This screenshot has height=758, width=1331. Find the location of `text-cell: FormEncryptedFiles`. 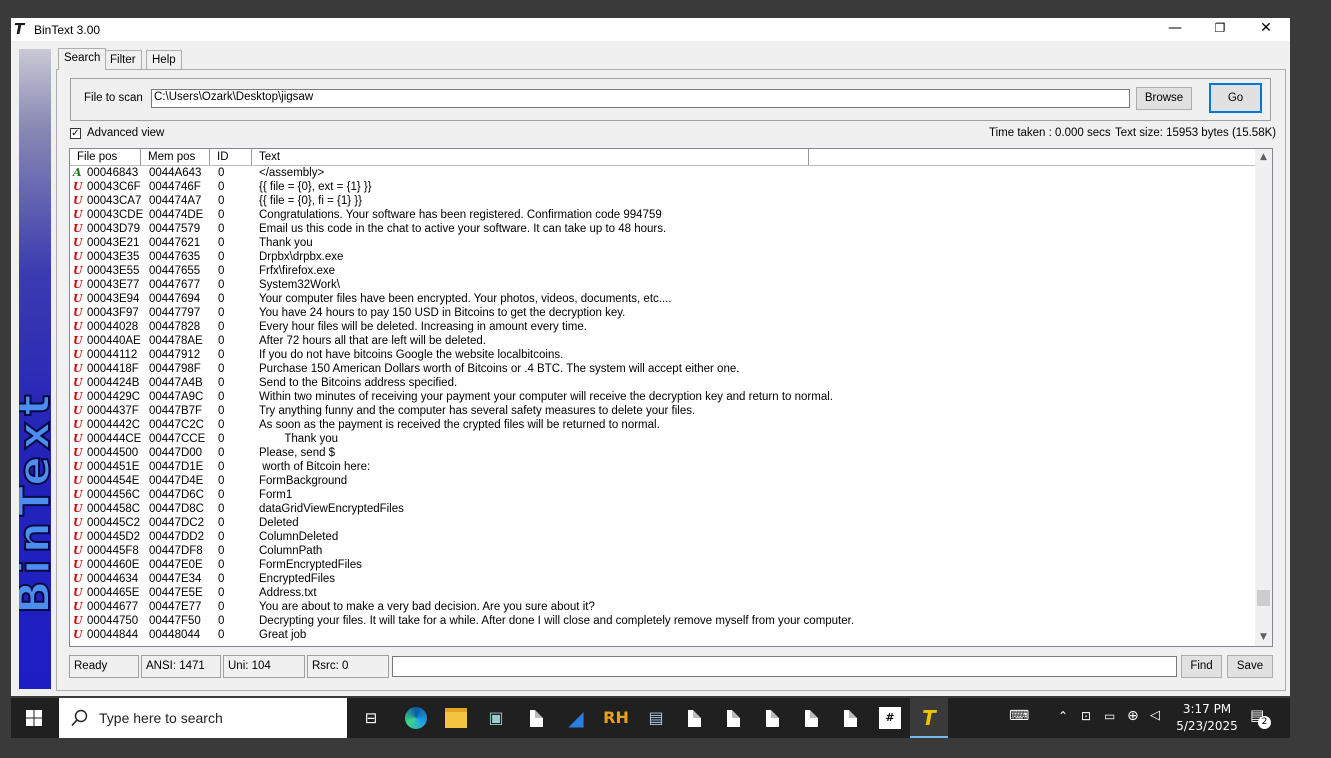

text-cell: FormEncryptedFiles is located at coordinates (310, 565).